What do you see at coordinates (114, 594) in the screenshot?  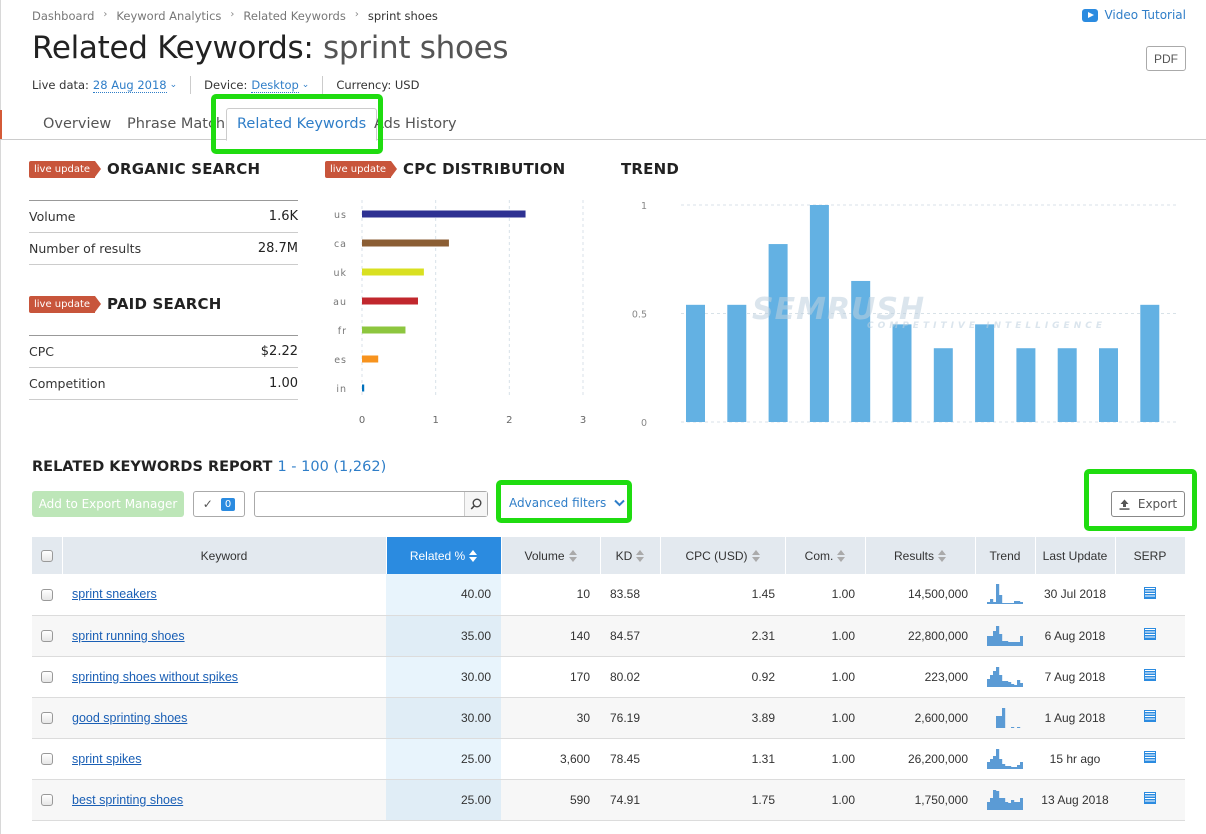 I see `keyword-link: sprint sneakers` at bounding box center [114, 594].